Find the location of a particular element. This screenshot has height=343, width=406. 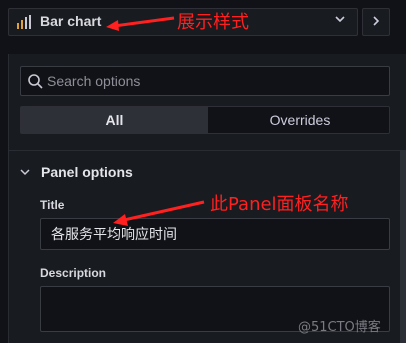

watermark: @51CTO博客 is located at coordinates (339, 327).